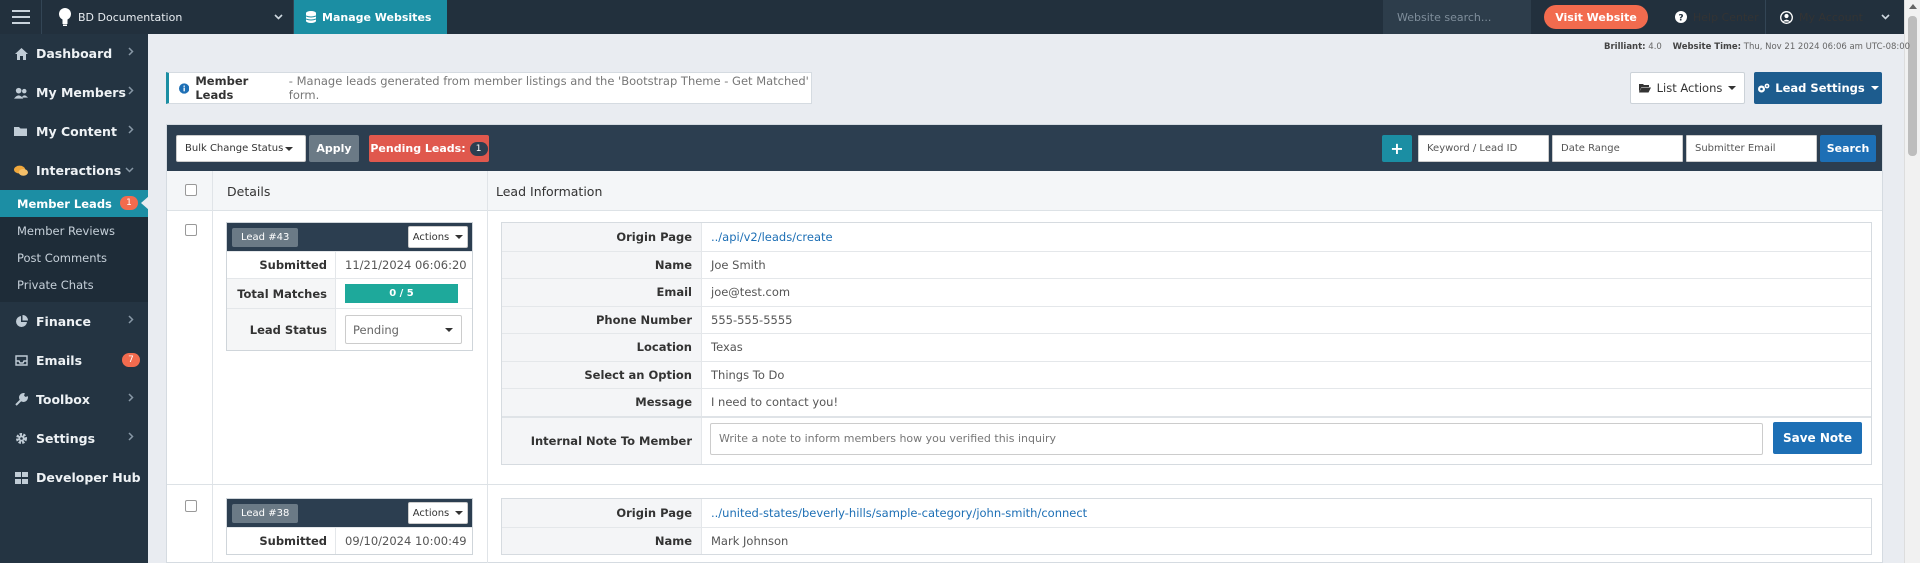  Describe the element at coordinates (59, 360) in the screenshot. I see `sidebar-item-label: Emails` at that location.